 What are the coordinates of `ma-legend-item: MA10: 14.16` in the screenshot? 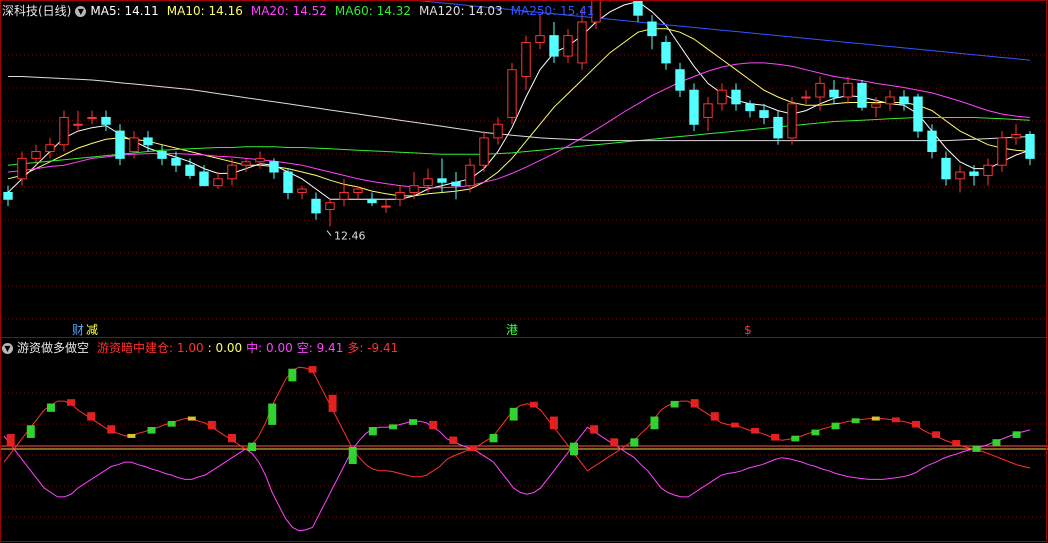 It's located at (204, 11).